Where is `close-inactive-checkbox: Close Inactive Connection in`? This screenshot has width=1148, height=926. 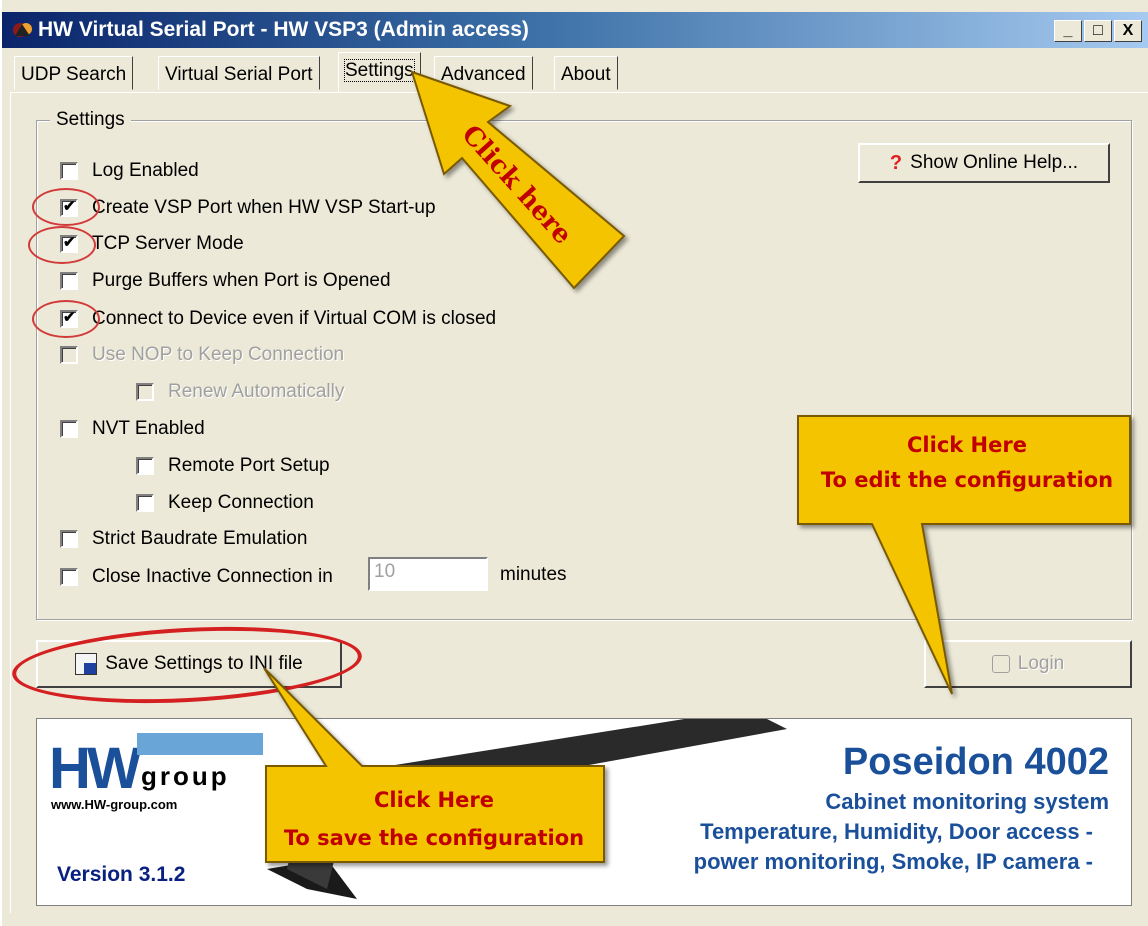
close-inactive-checkbox: Close Inactive Connection in is located at coordinates (196, 577).